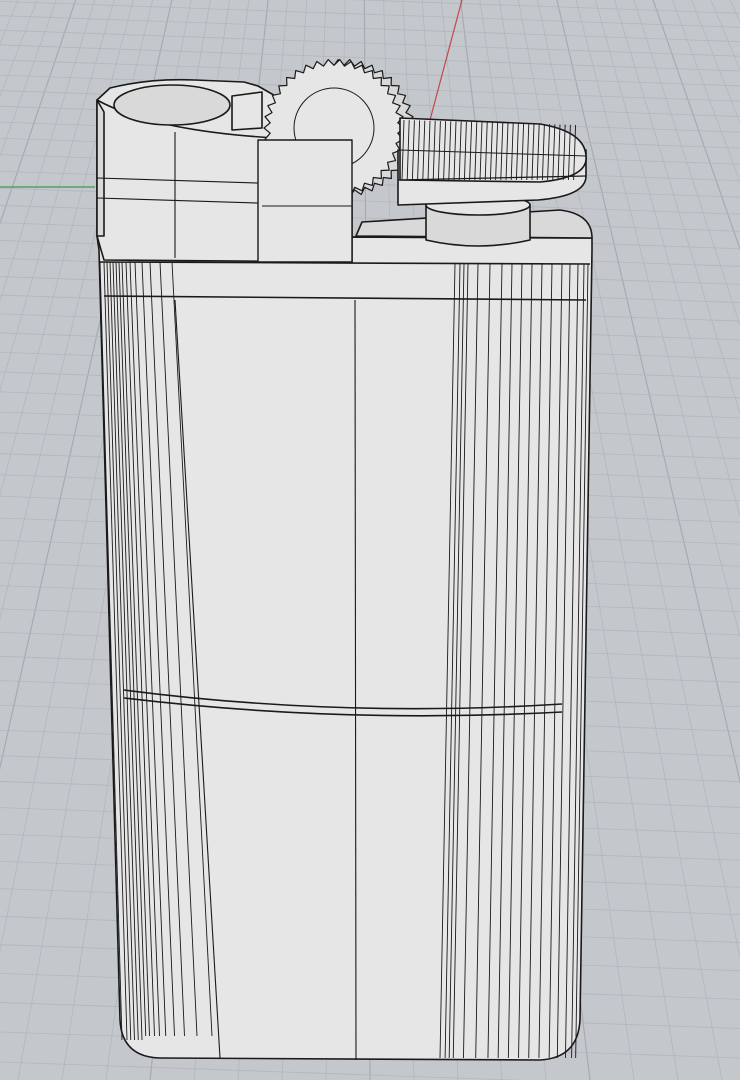 The image size is (740, 1080). What do you see at coordinates (305, 201) in the screenshot?
I see `hood-front-panel` at bounding box center [305, 201].